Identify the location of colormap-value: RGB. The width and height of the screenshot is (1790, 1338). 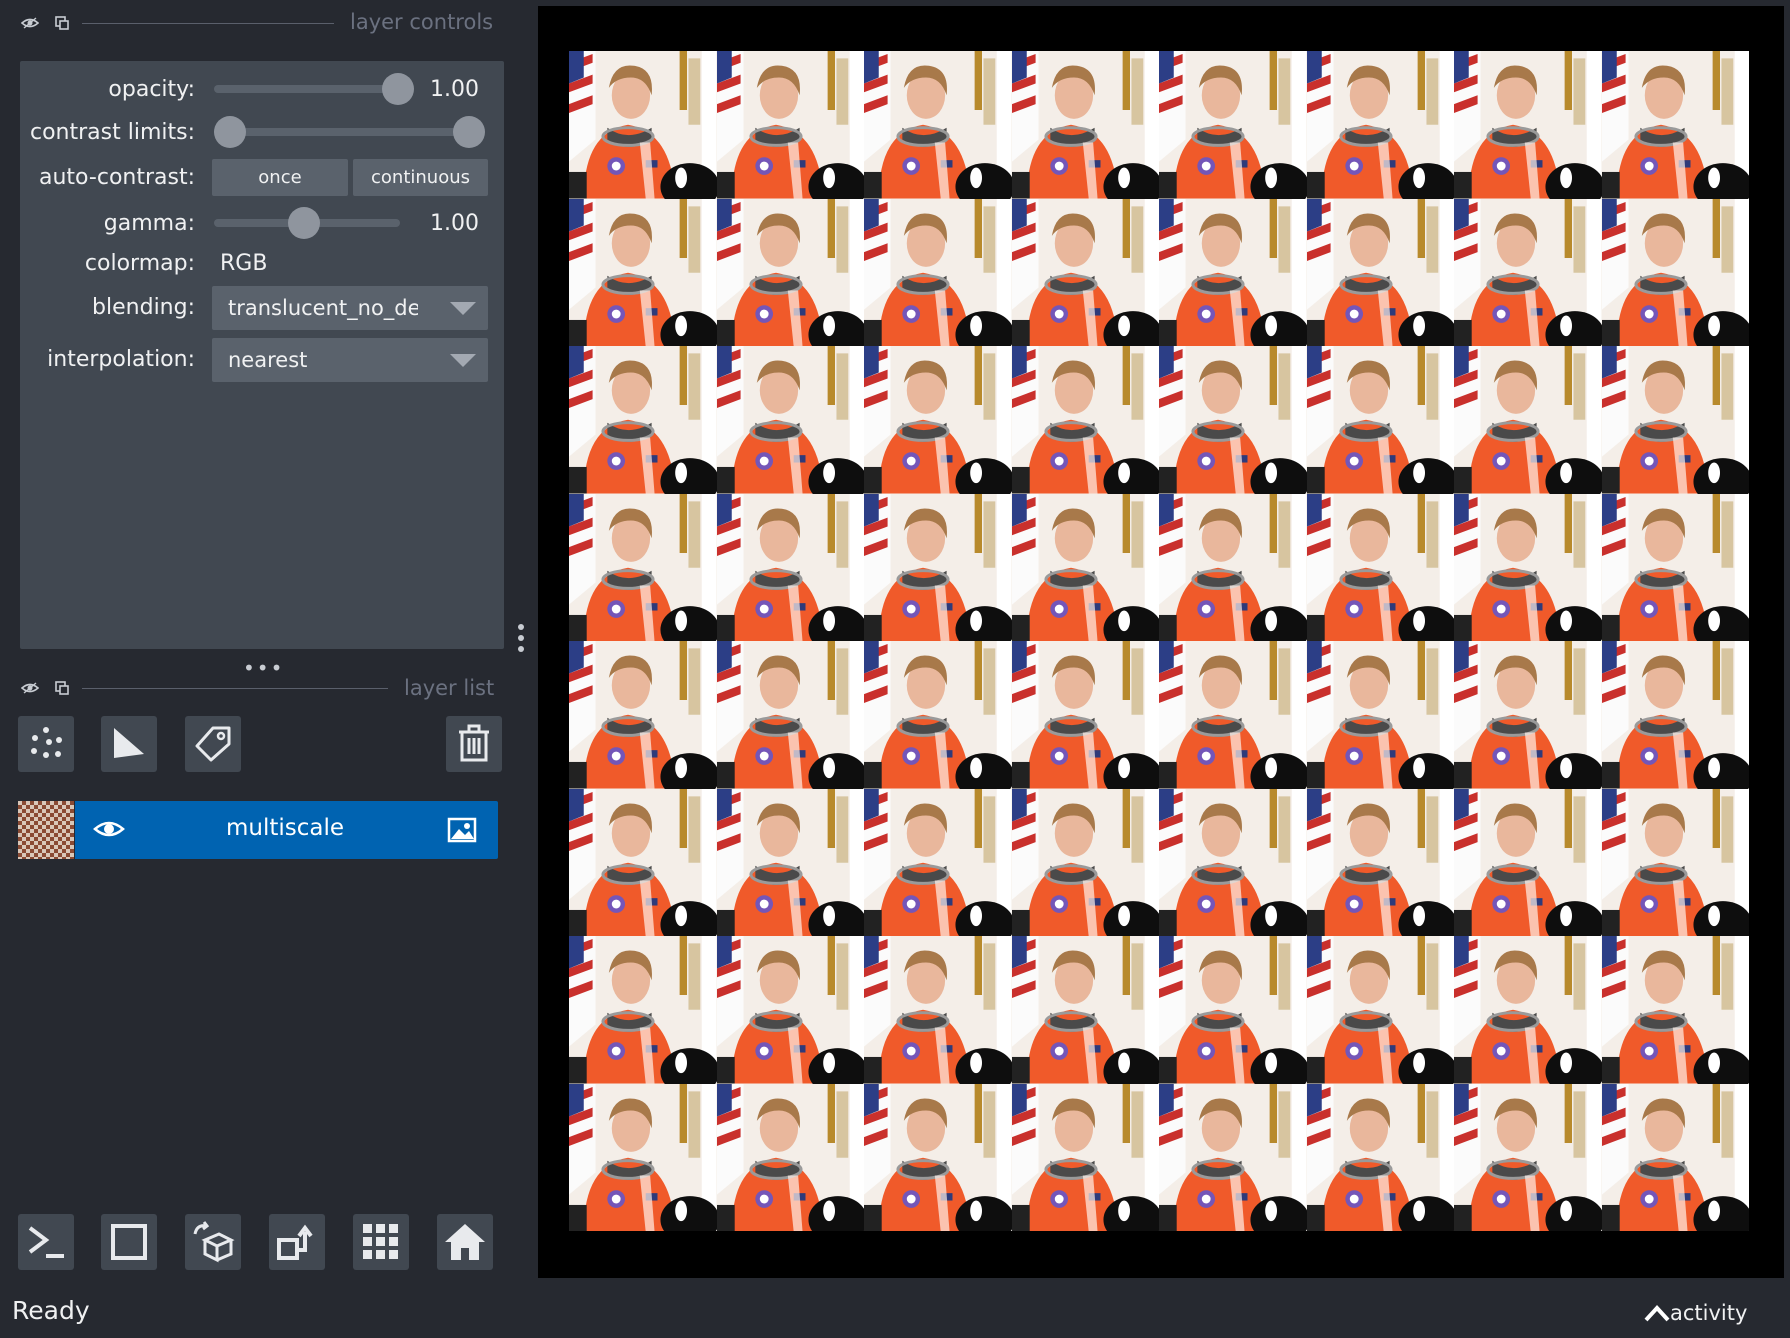
(244, 263).